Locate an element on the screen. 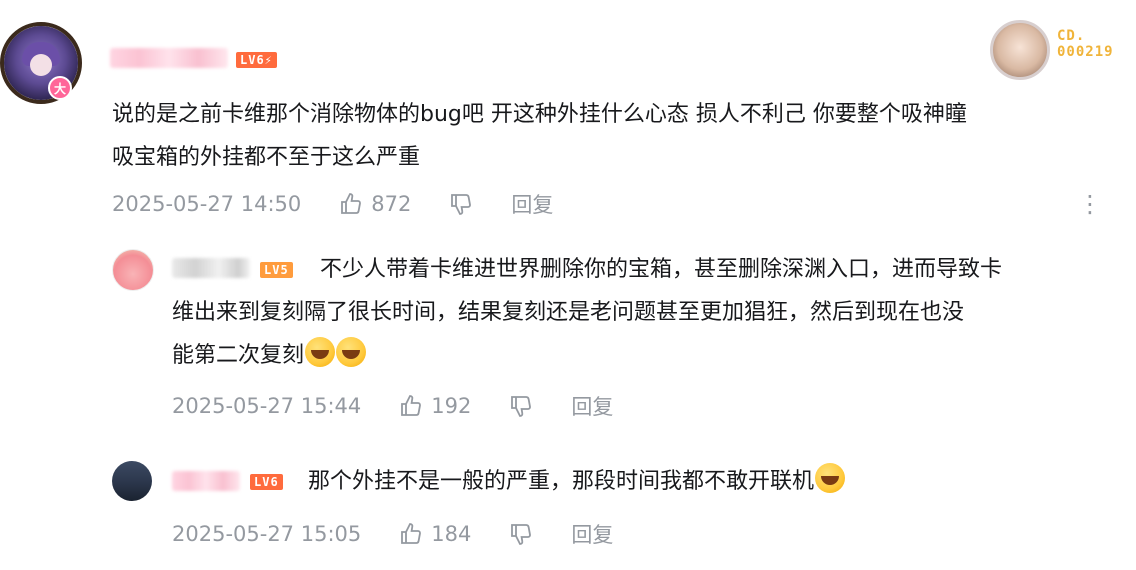 This screenshot has width=1136, height=570. vip-badge: 大 is located at coordinates (60, 88).